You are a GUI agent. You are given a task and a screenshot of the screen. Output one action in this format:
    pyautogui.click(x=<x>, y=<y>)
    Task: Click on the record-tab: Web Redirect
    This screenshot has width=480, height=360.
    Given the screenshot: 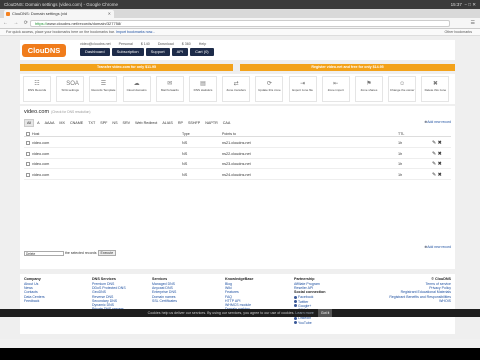 What is the action you would take?
    pyautogui.click(x=146, y=123)
    